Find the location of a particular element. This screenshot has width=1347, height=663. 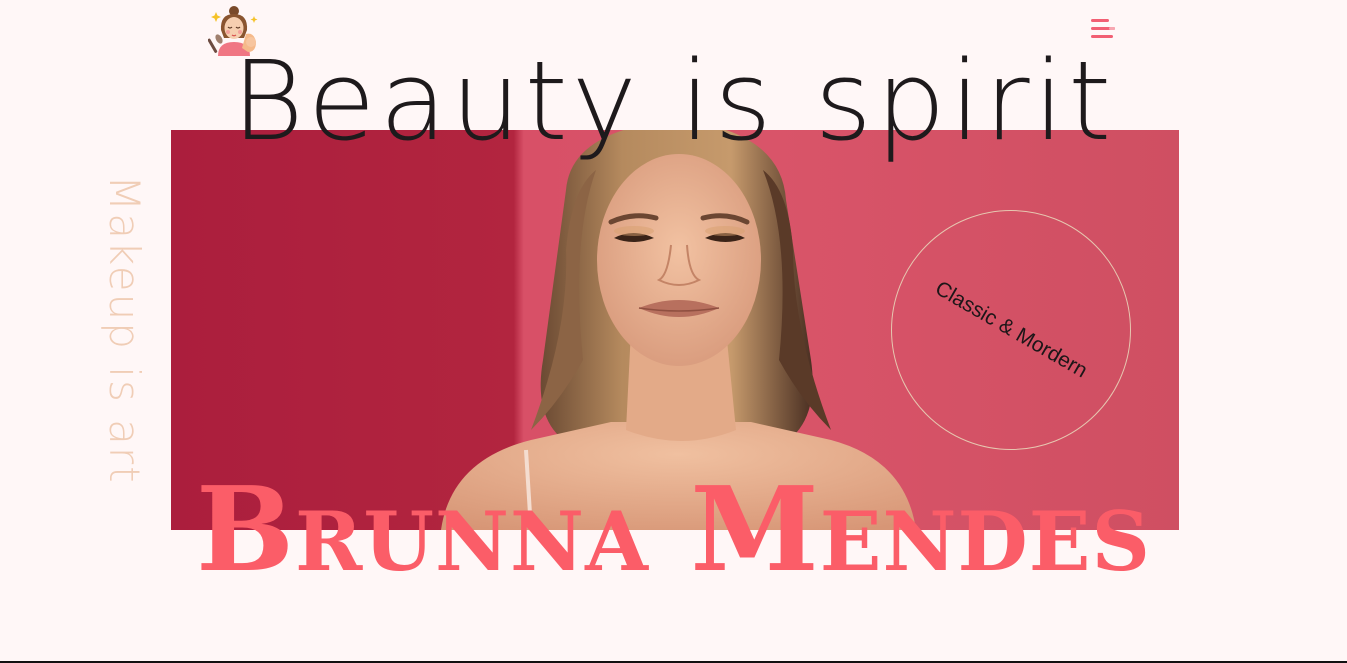

style-badge: Classic & Mordern is located at coordinates (1011, 330).